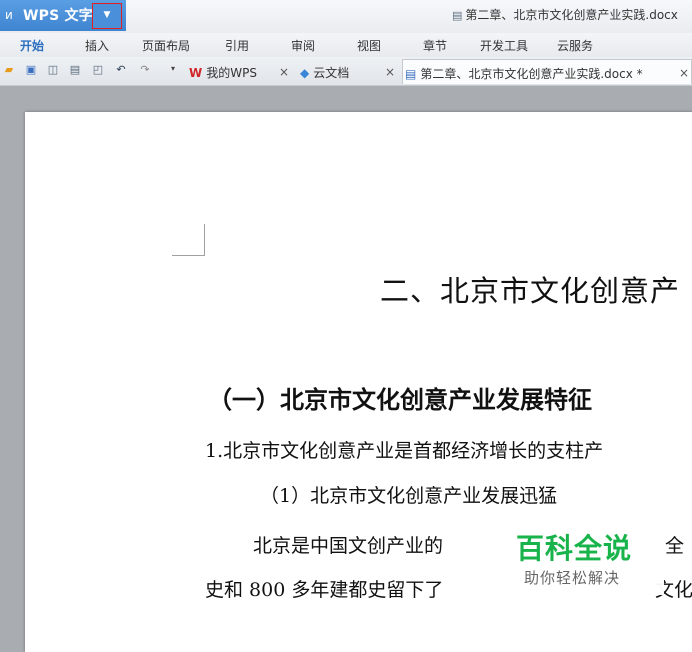  I want to click on window-title-text: 第二章、北京市文化创意产业实践.docx, so click(571, 15).